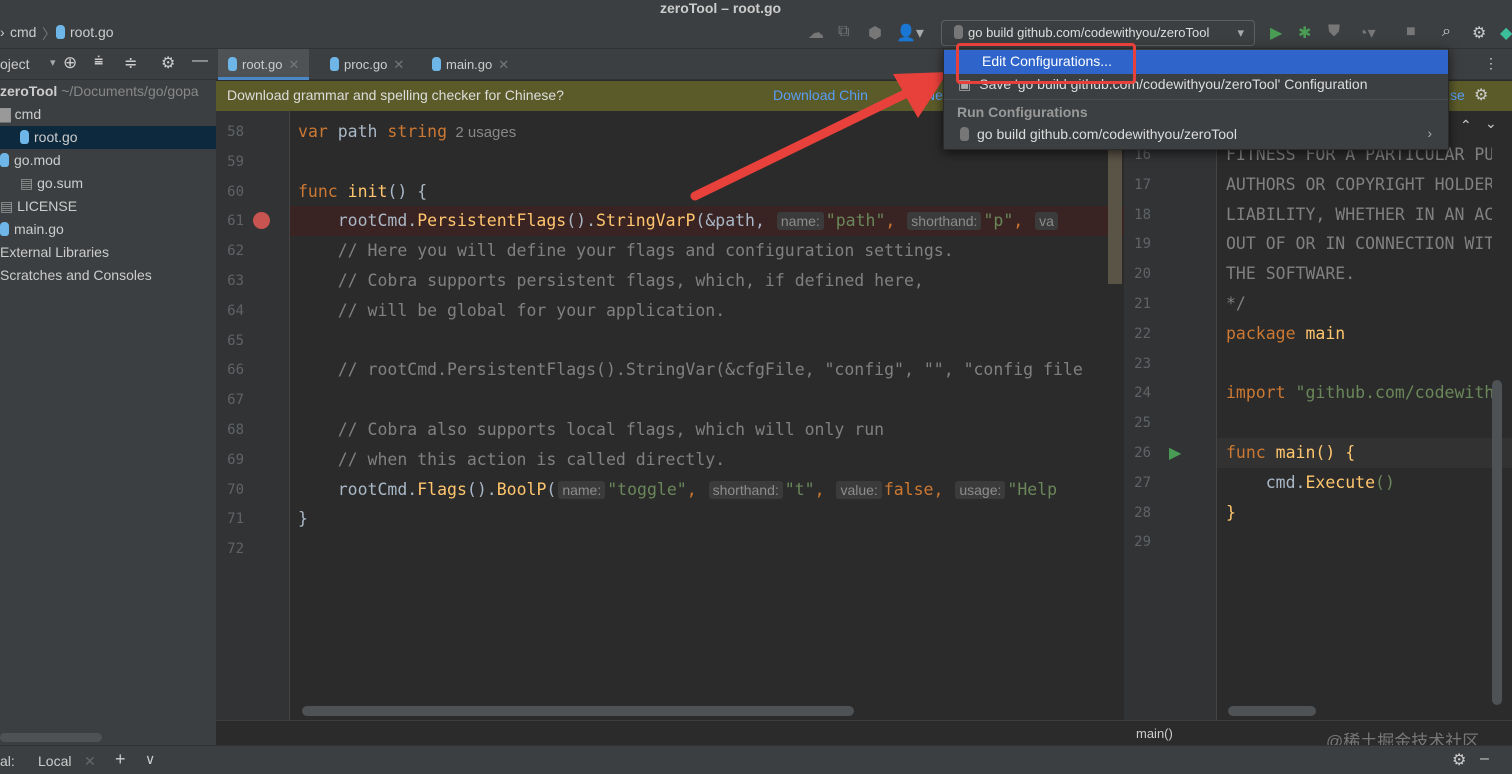 This screenshot has width=1512, height=774. What do you see at coordinates (1290, 453) in the screenshot?
I see `code-line: func main() {` at bounding box center [1290, 453].